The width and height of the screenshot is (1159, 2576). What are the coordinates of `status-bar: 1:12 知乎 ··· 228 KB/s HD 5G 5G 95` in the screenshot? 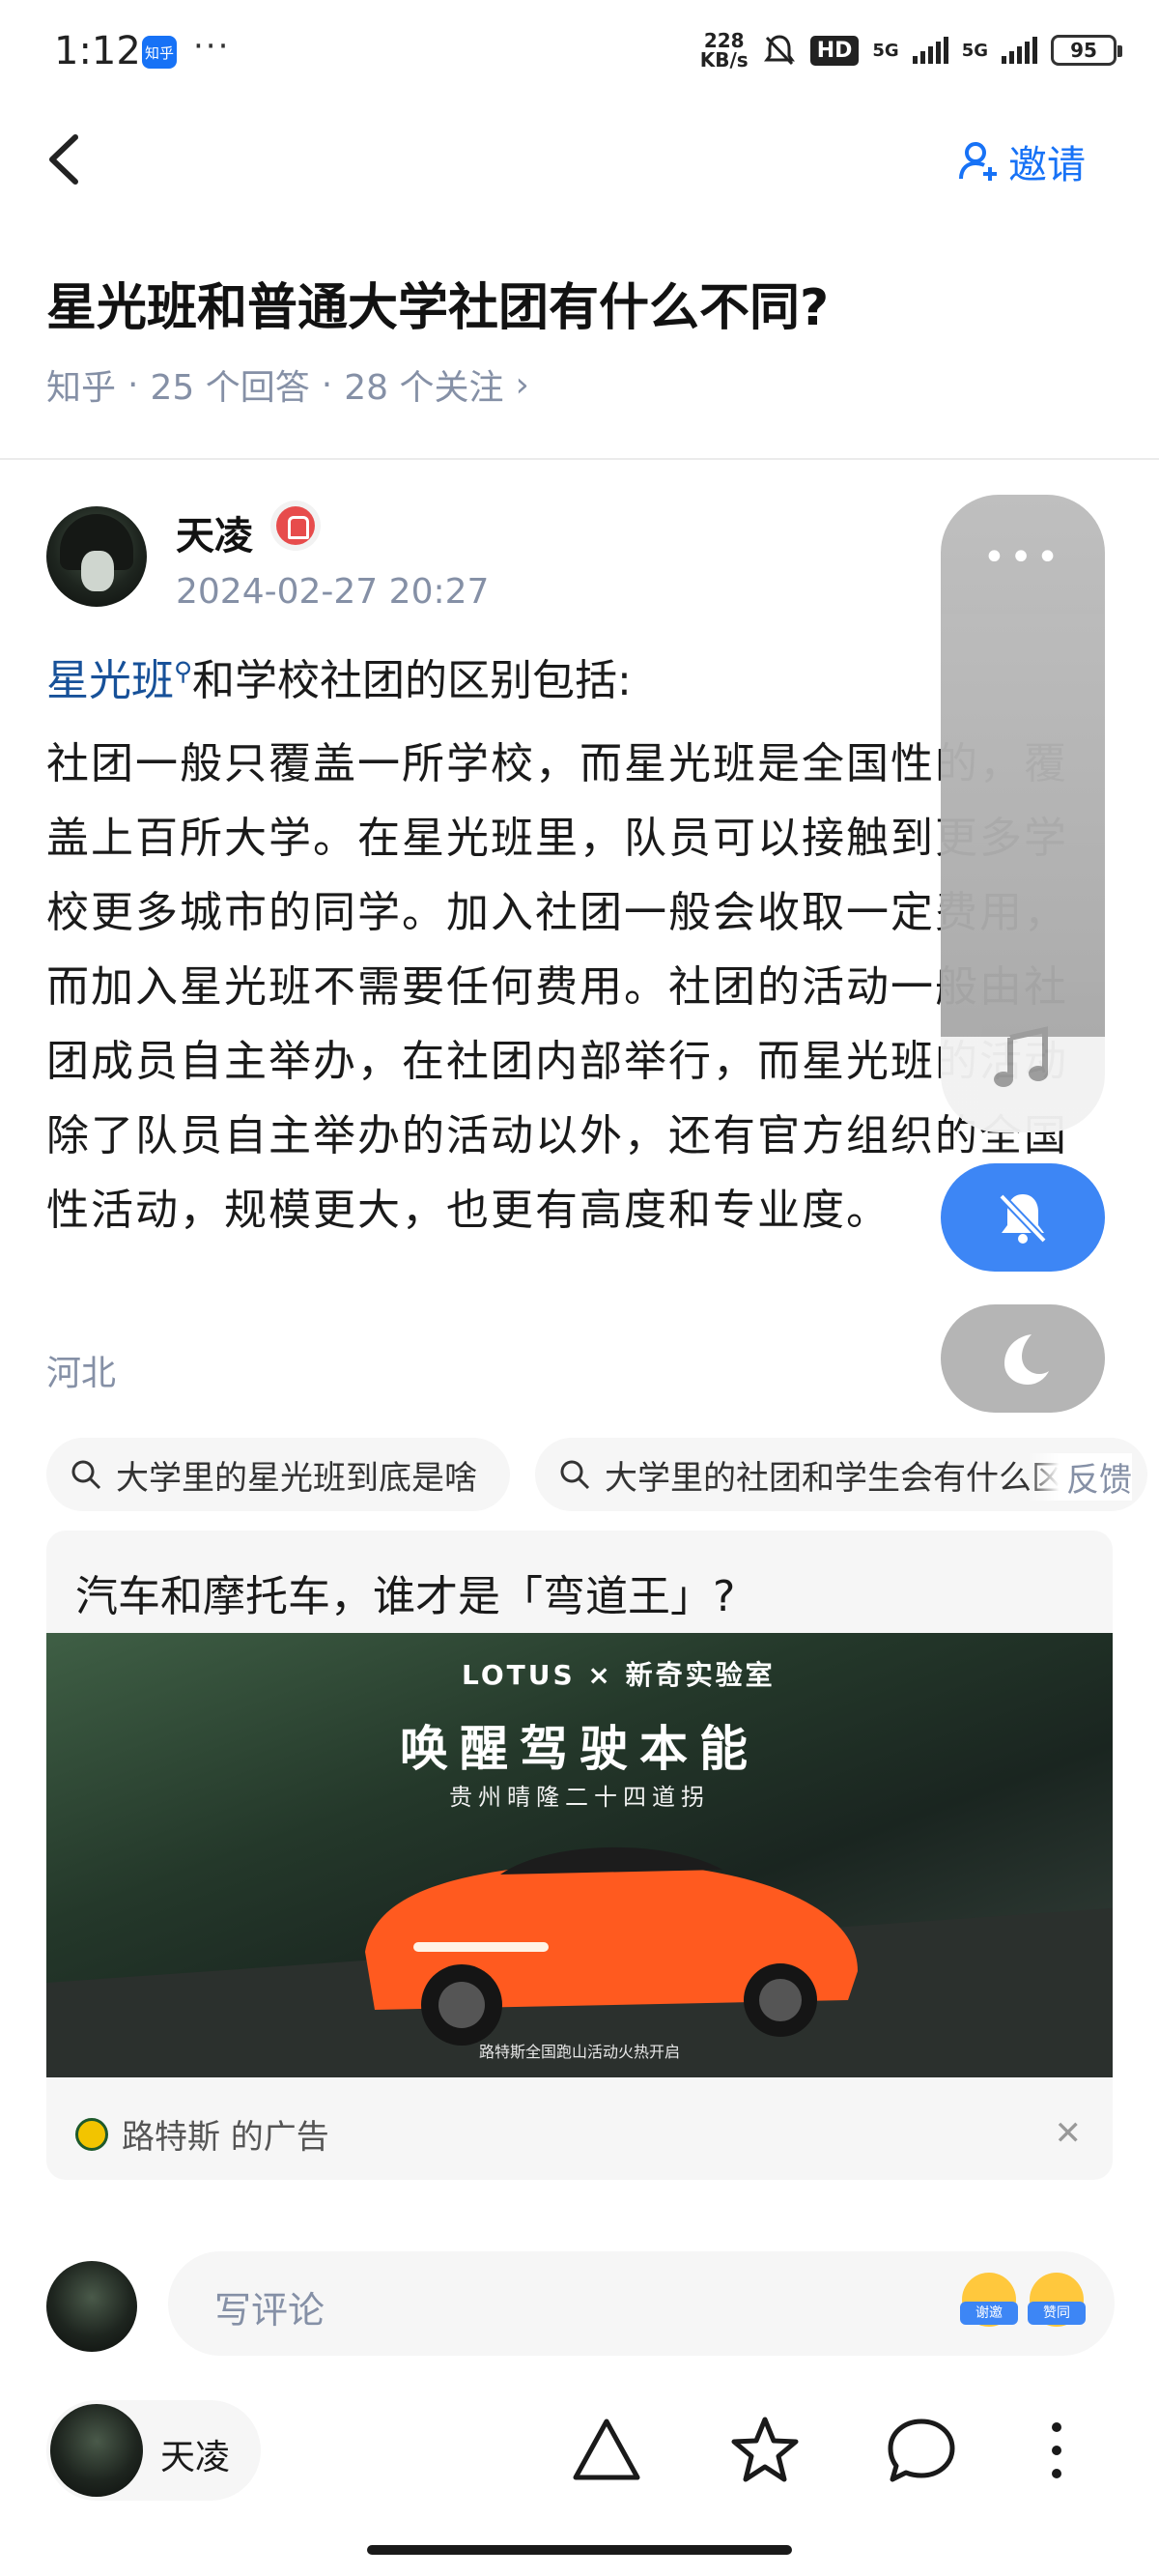 It's located at (579, 53).